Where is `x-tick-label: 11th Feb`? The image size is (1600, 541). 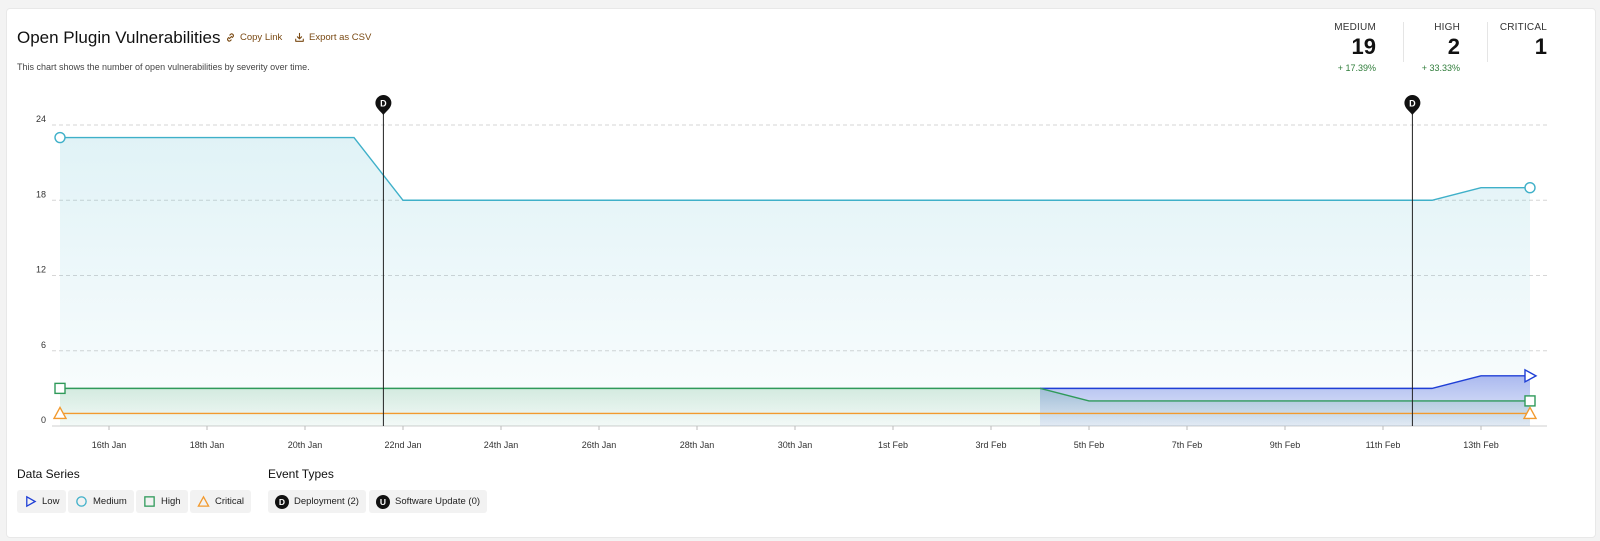
x-tick-label: 11th Feb is located at coordinates (1383, 445).